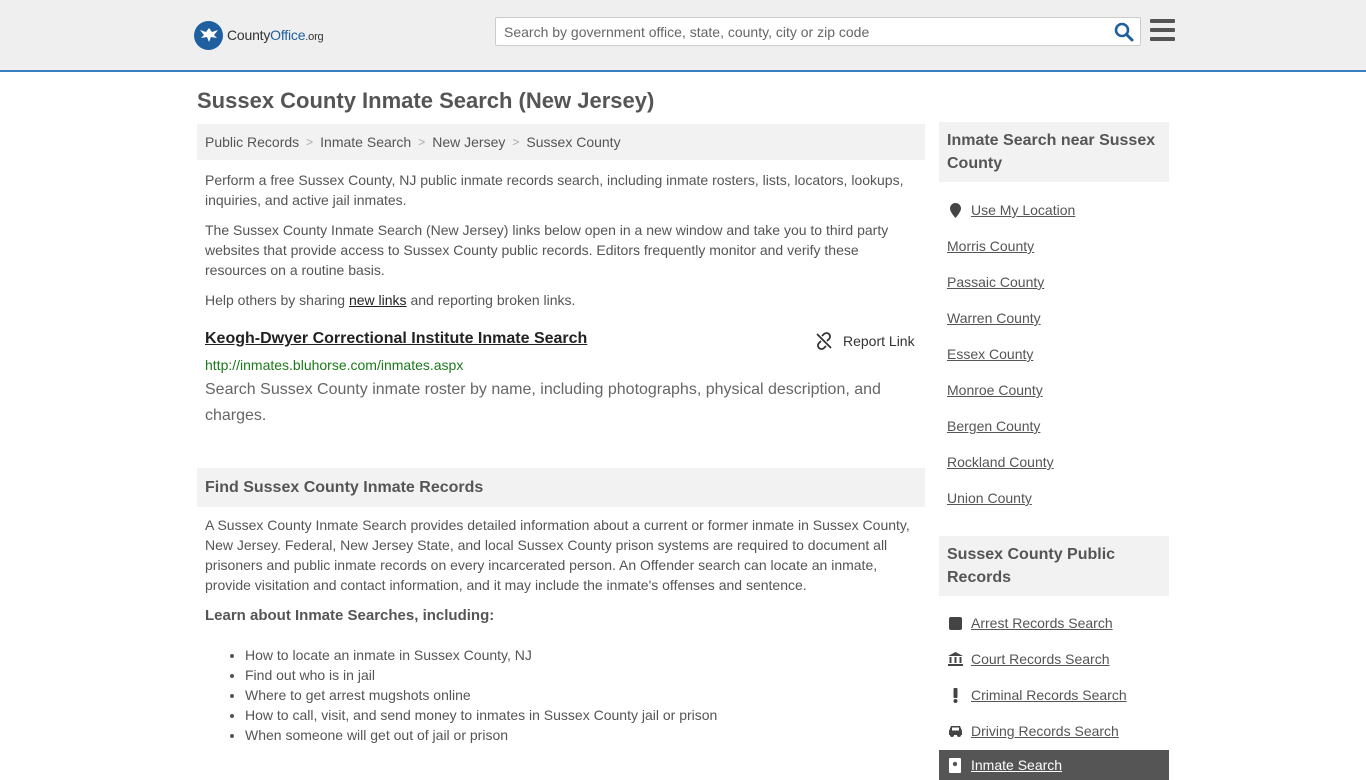 This screenshot has width=1366, height=780. I want to click on use-my-location-link: Use My Location, so click(1011, 210).